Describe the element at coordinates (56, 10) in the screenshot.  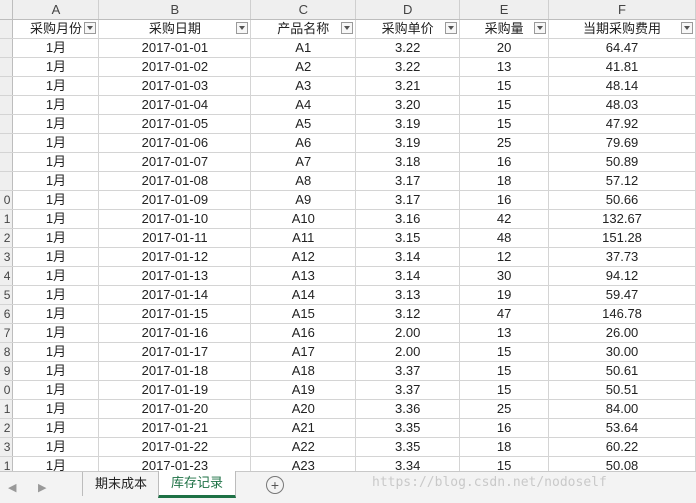
I see `column-header-a: A` at that location.